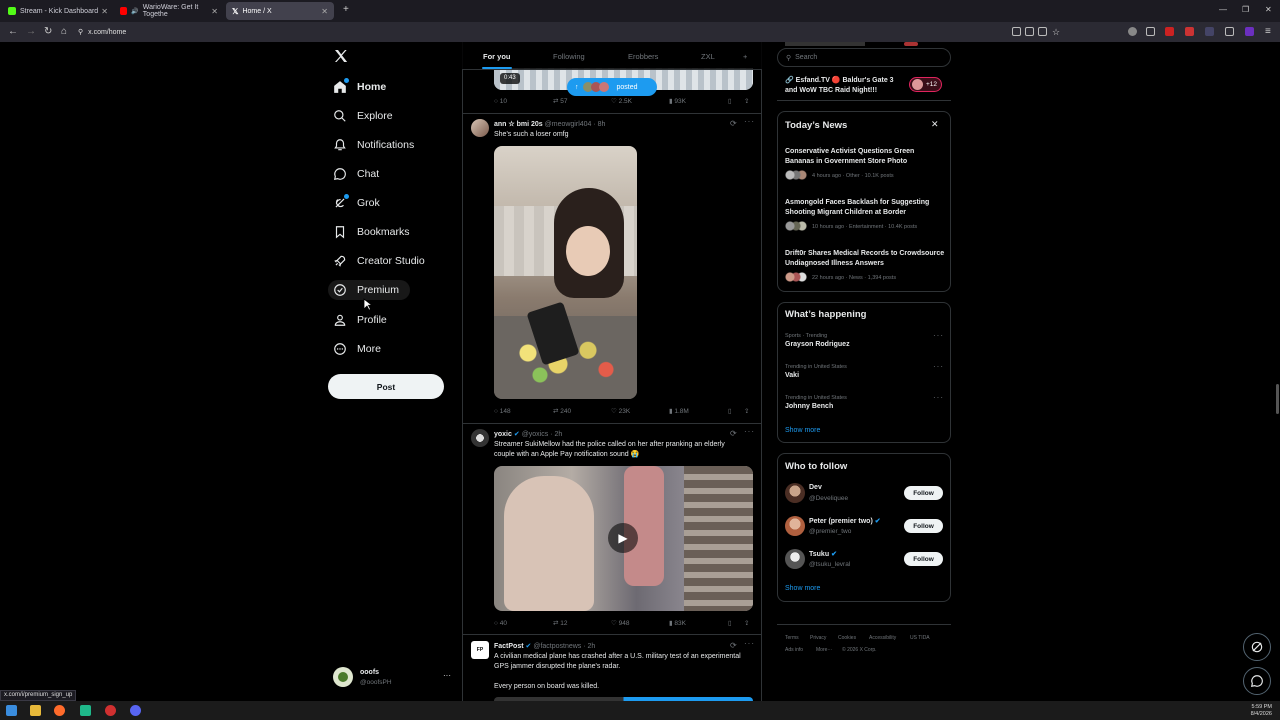  Describe the element at coordinates (386, 386) in the screenshot. I see `post-button: Post` at that location.